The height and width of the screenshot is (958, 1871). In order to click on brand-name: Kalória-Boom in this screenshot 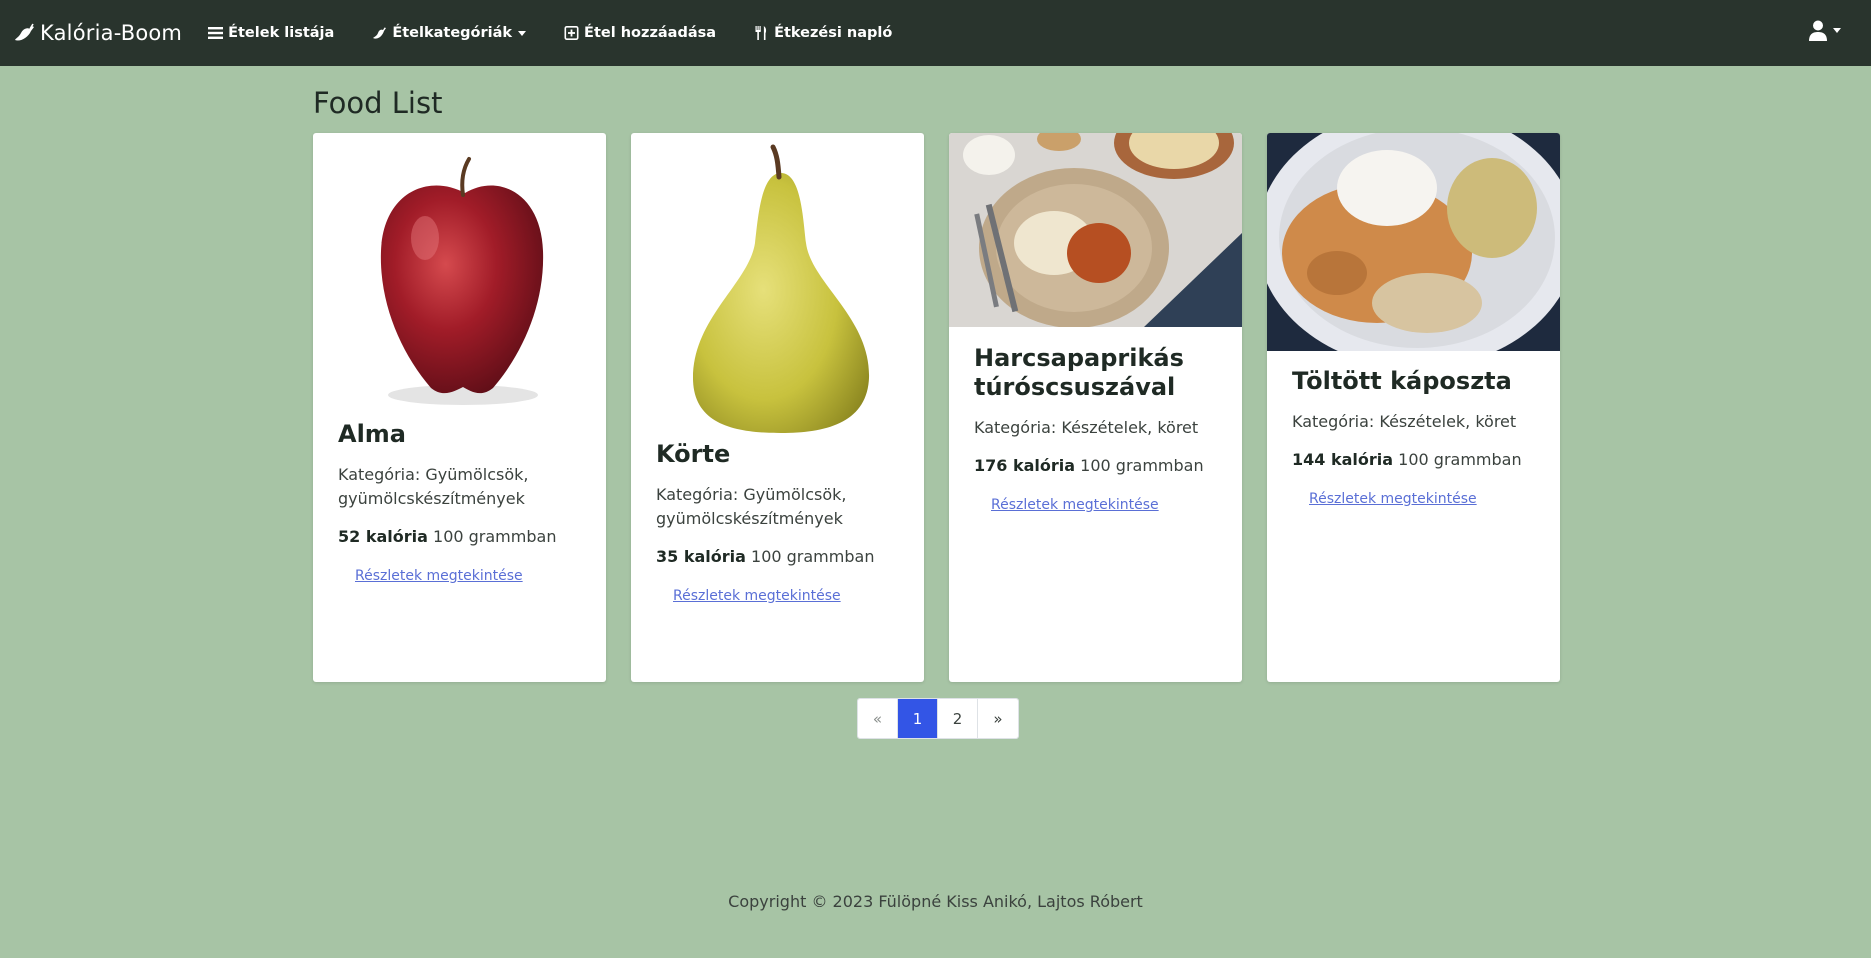, I will do `click(111, 33)`.